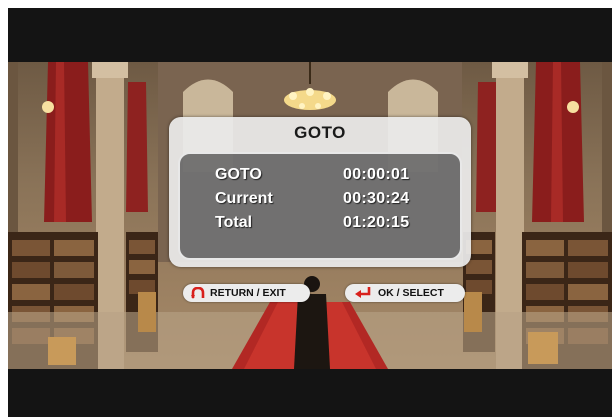 The height and width of the screenshot is (417, 612). What do you see at coordinates (198, 293) in the screenshot?
I see `return-arrow-icon` at bounding box center [198, 293].